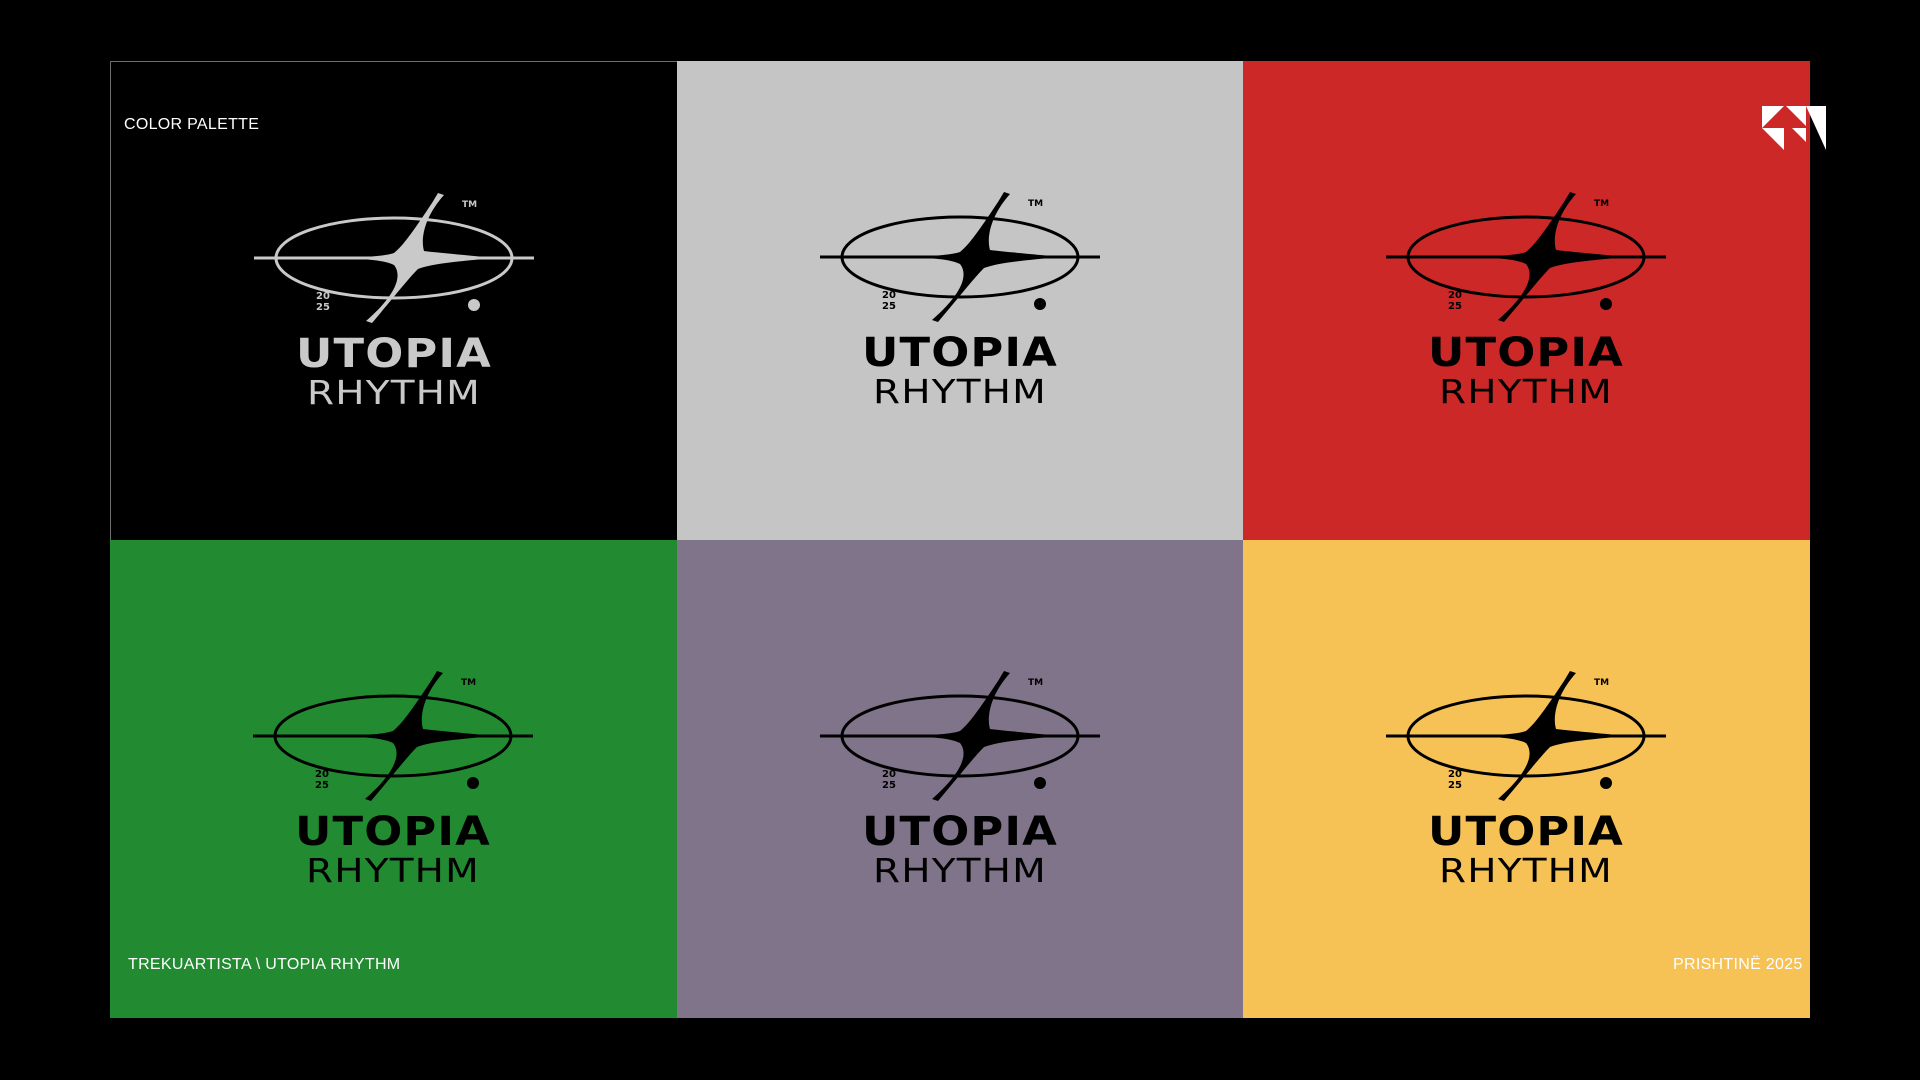 Image resolution: width=1920 pixels, height=1080 pixels. Describe the element at coordinates (1794, 128) in the screenshot. I see `trekuartista-mark-icon` at that location.